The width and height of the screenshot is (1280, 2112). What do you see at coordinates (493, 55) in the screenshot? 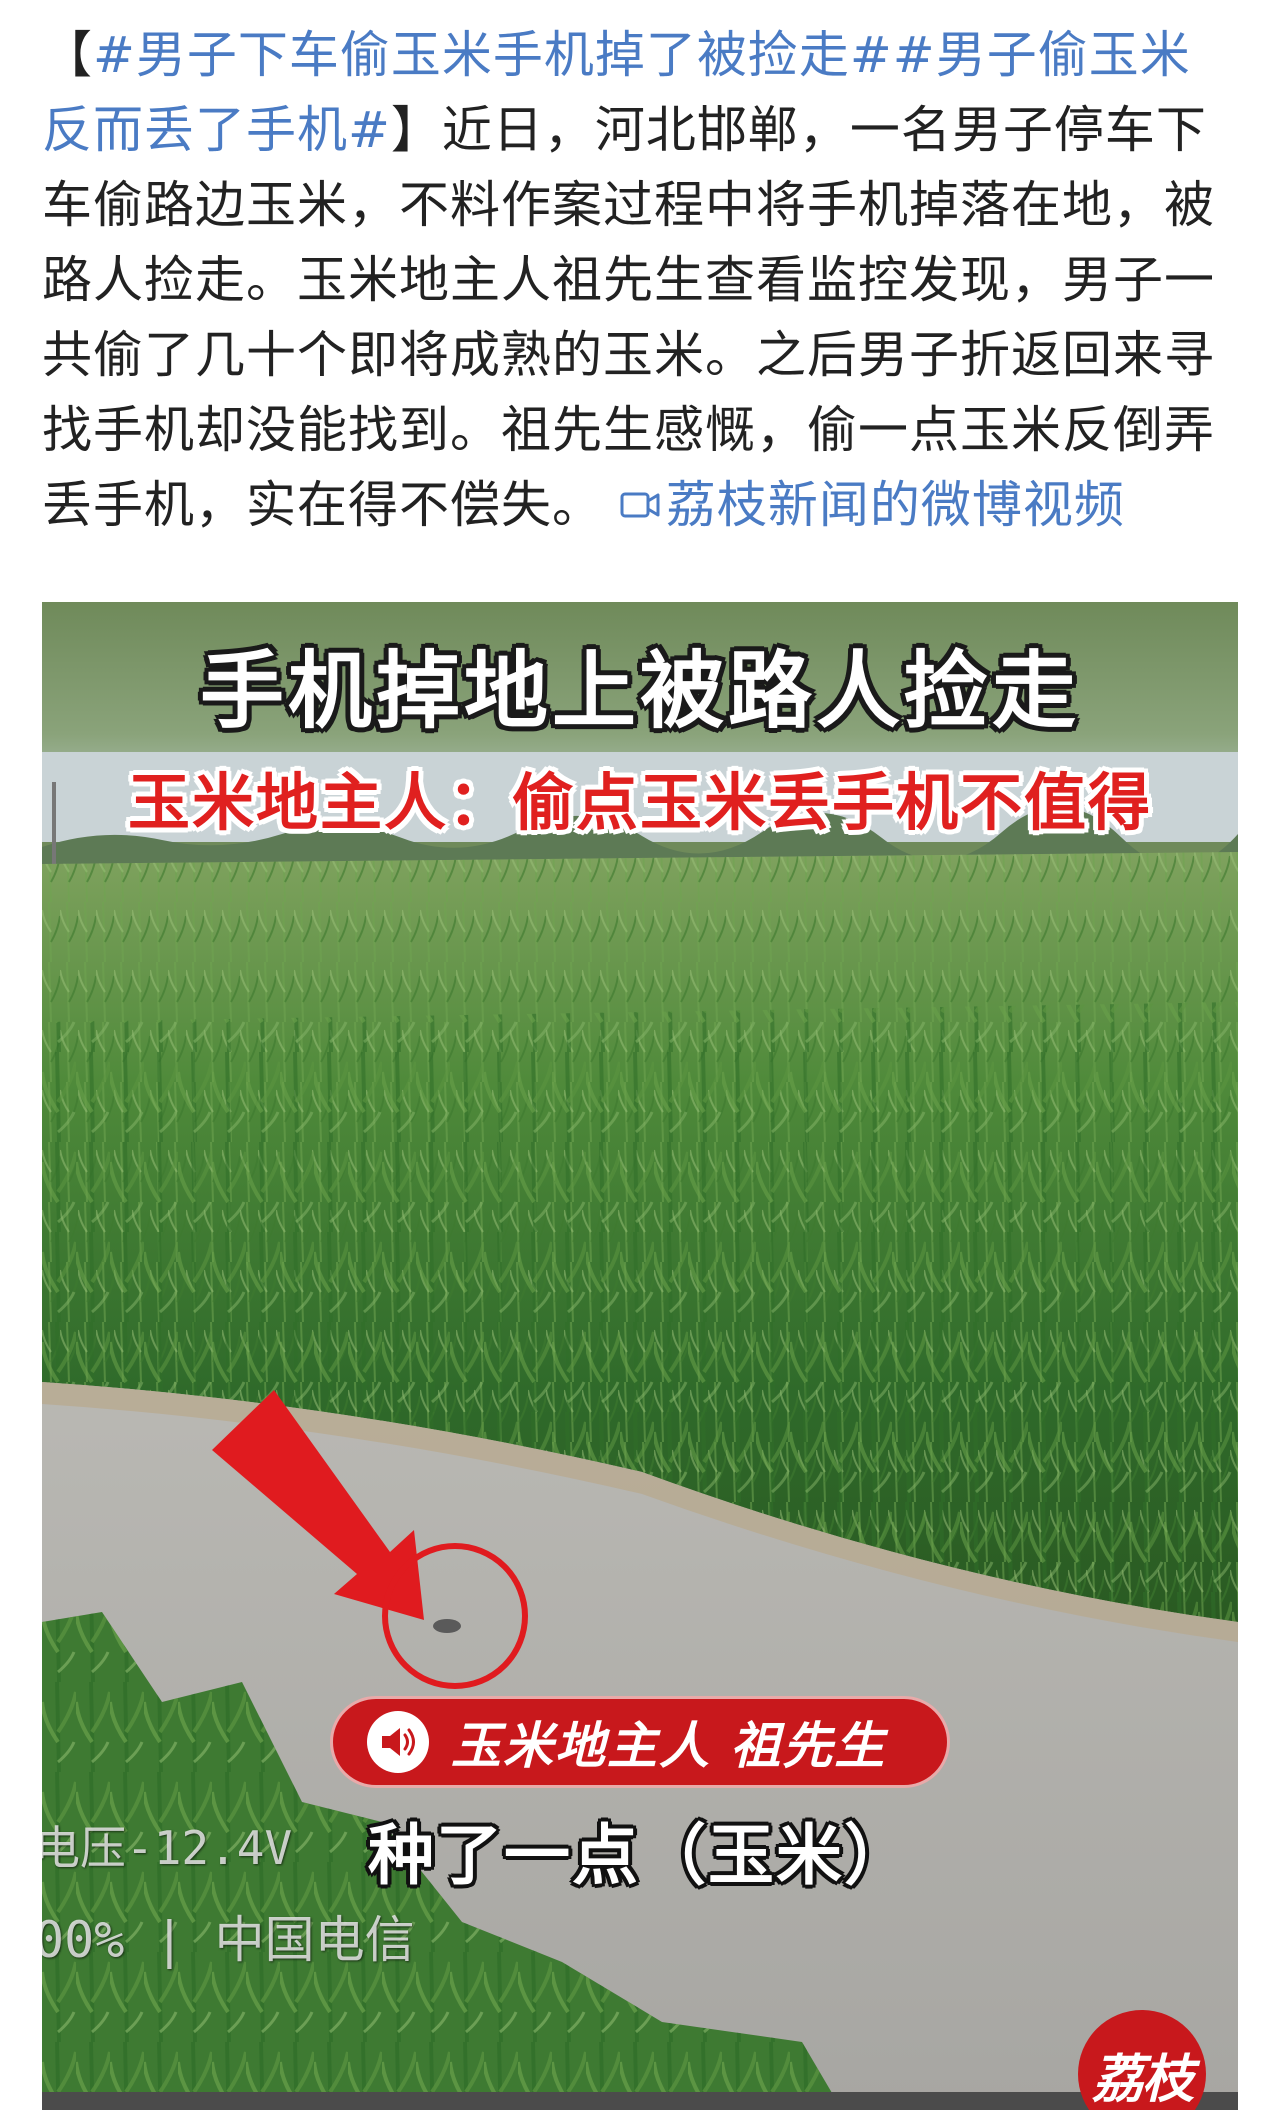
I see `hashtag-link-1: #男子下车偷玉米手机掉了被捡走#` at bounding box center [493, 55].